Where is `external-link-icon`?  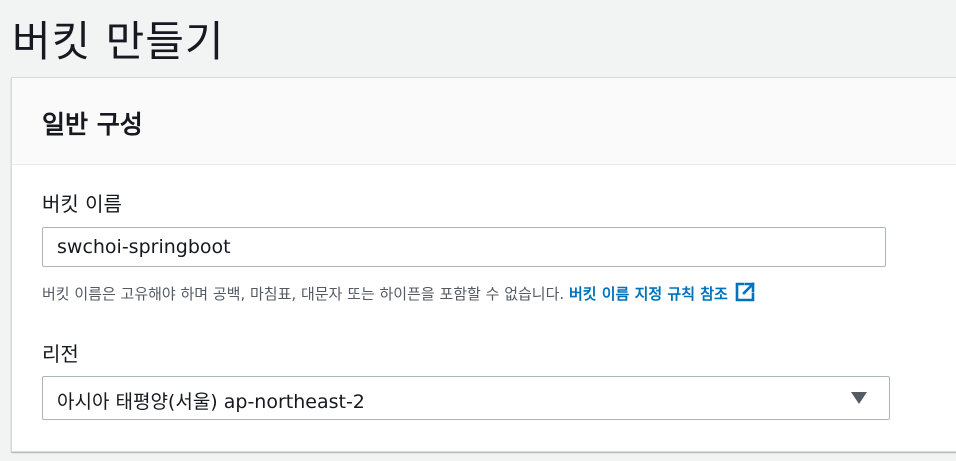
external-link-icon is located at coordinates (745, 292).